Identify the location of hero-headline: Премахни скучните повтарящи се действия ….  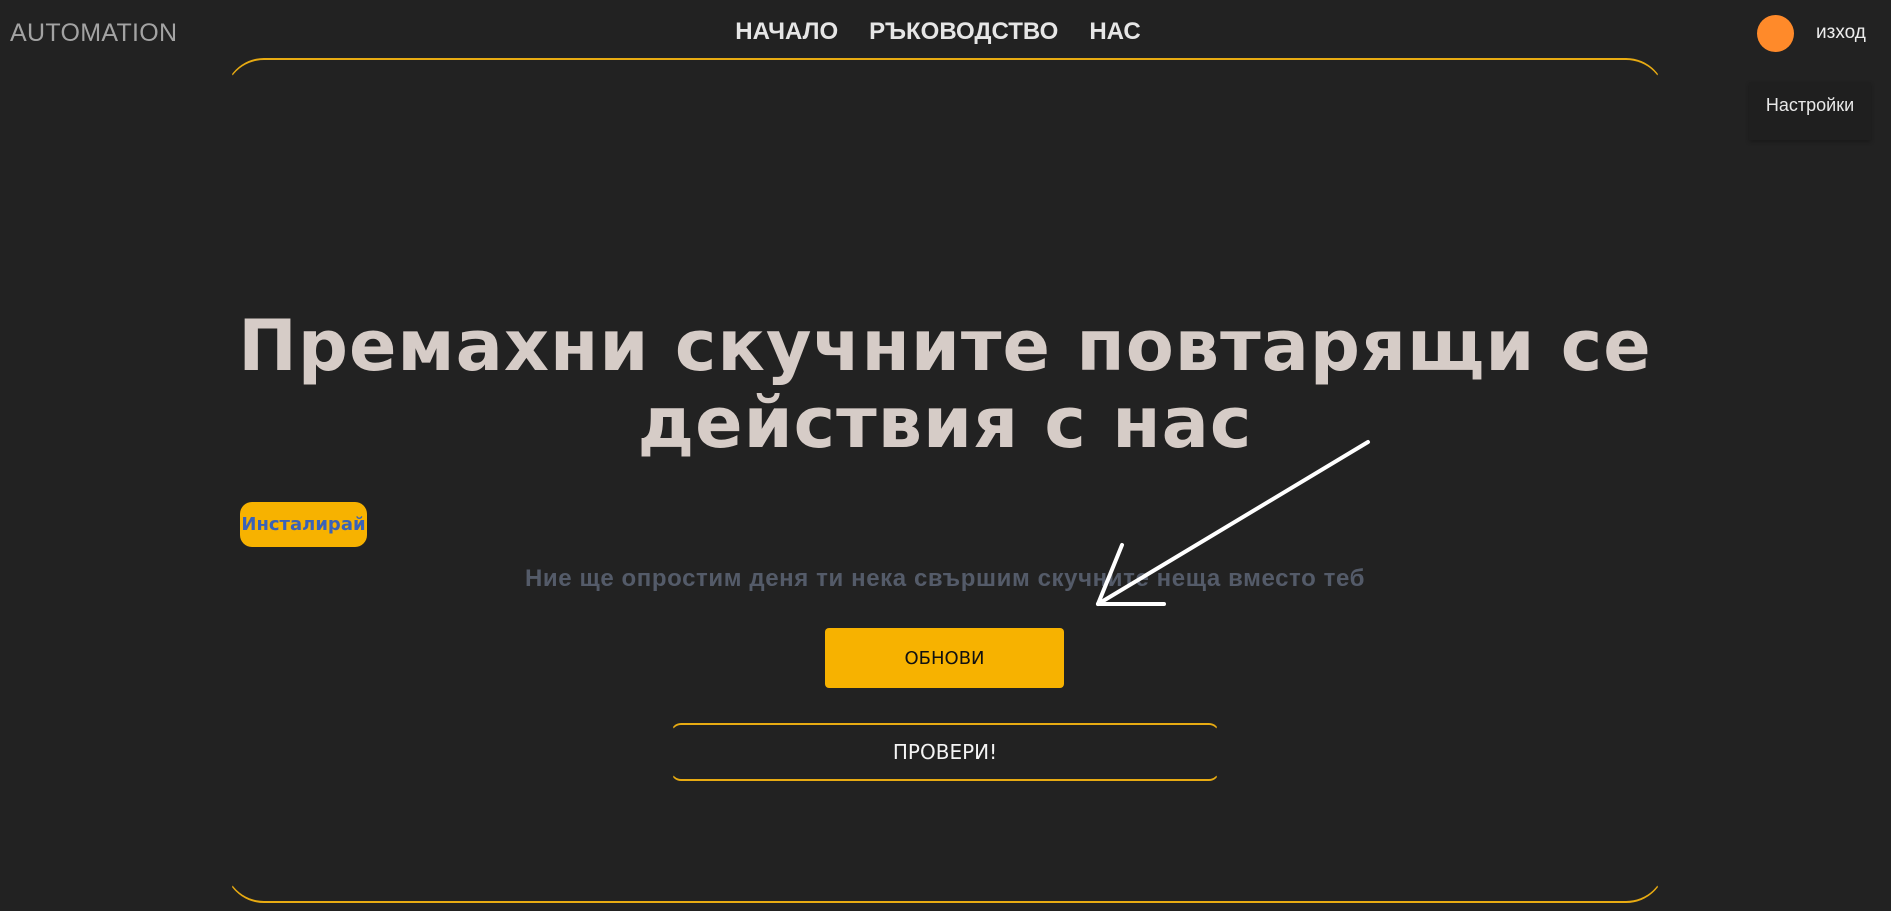
(945, 384).